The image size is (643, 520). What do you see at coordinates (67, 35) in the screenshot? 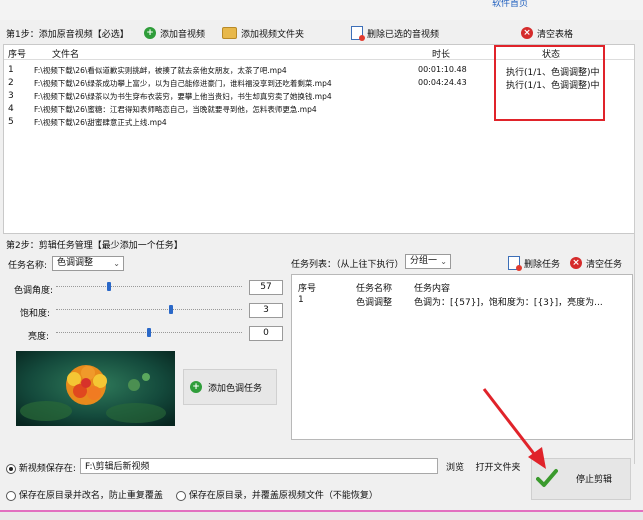
I see `step1-label: 第1步：添加原音视频【必选】` at bounding box center [67, 35].